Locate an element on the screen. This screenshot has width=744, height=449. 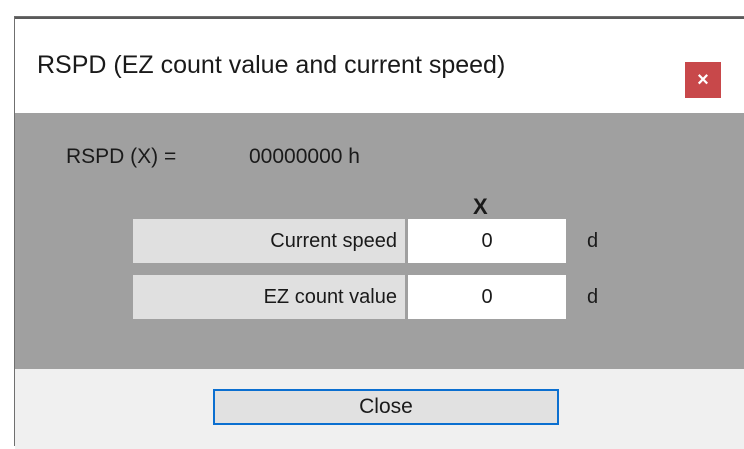
column-header-x: X is located at coordinates (480, 206).